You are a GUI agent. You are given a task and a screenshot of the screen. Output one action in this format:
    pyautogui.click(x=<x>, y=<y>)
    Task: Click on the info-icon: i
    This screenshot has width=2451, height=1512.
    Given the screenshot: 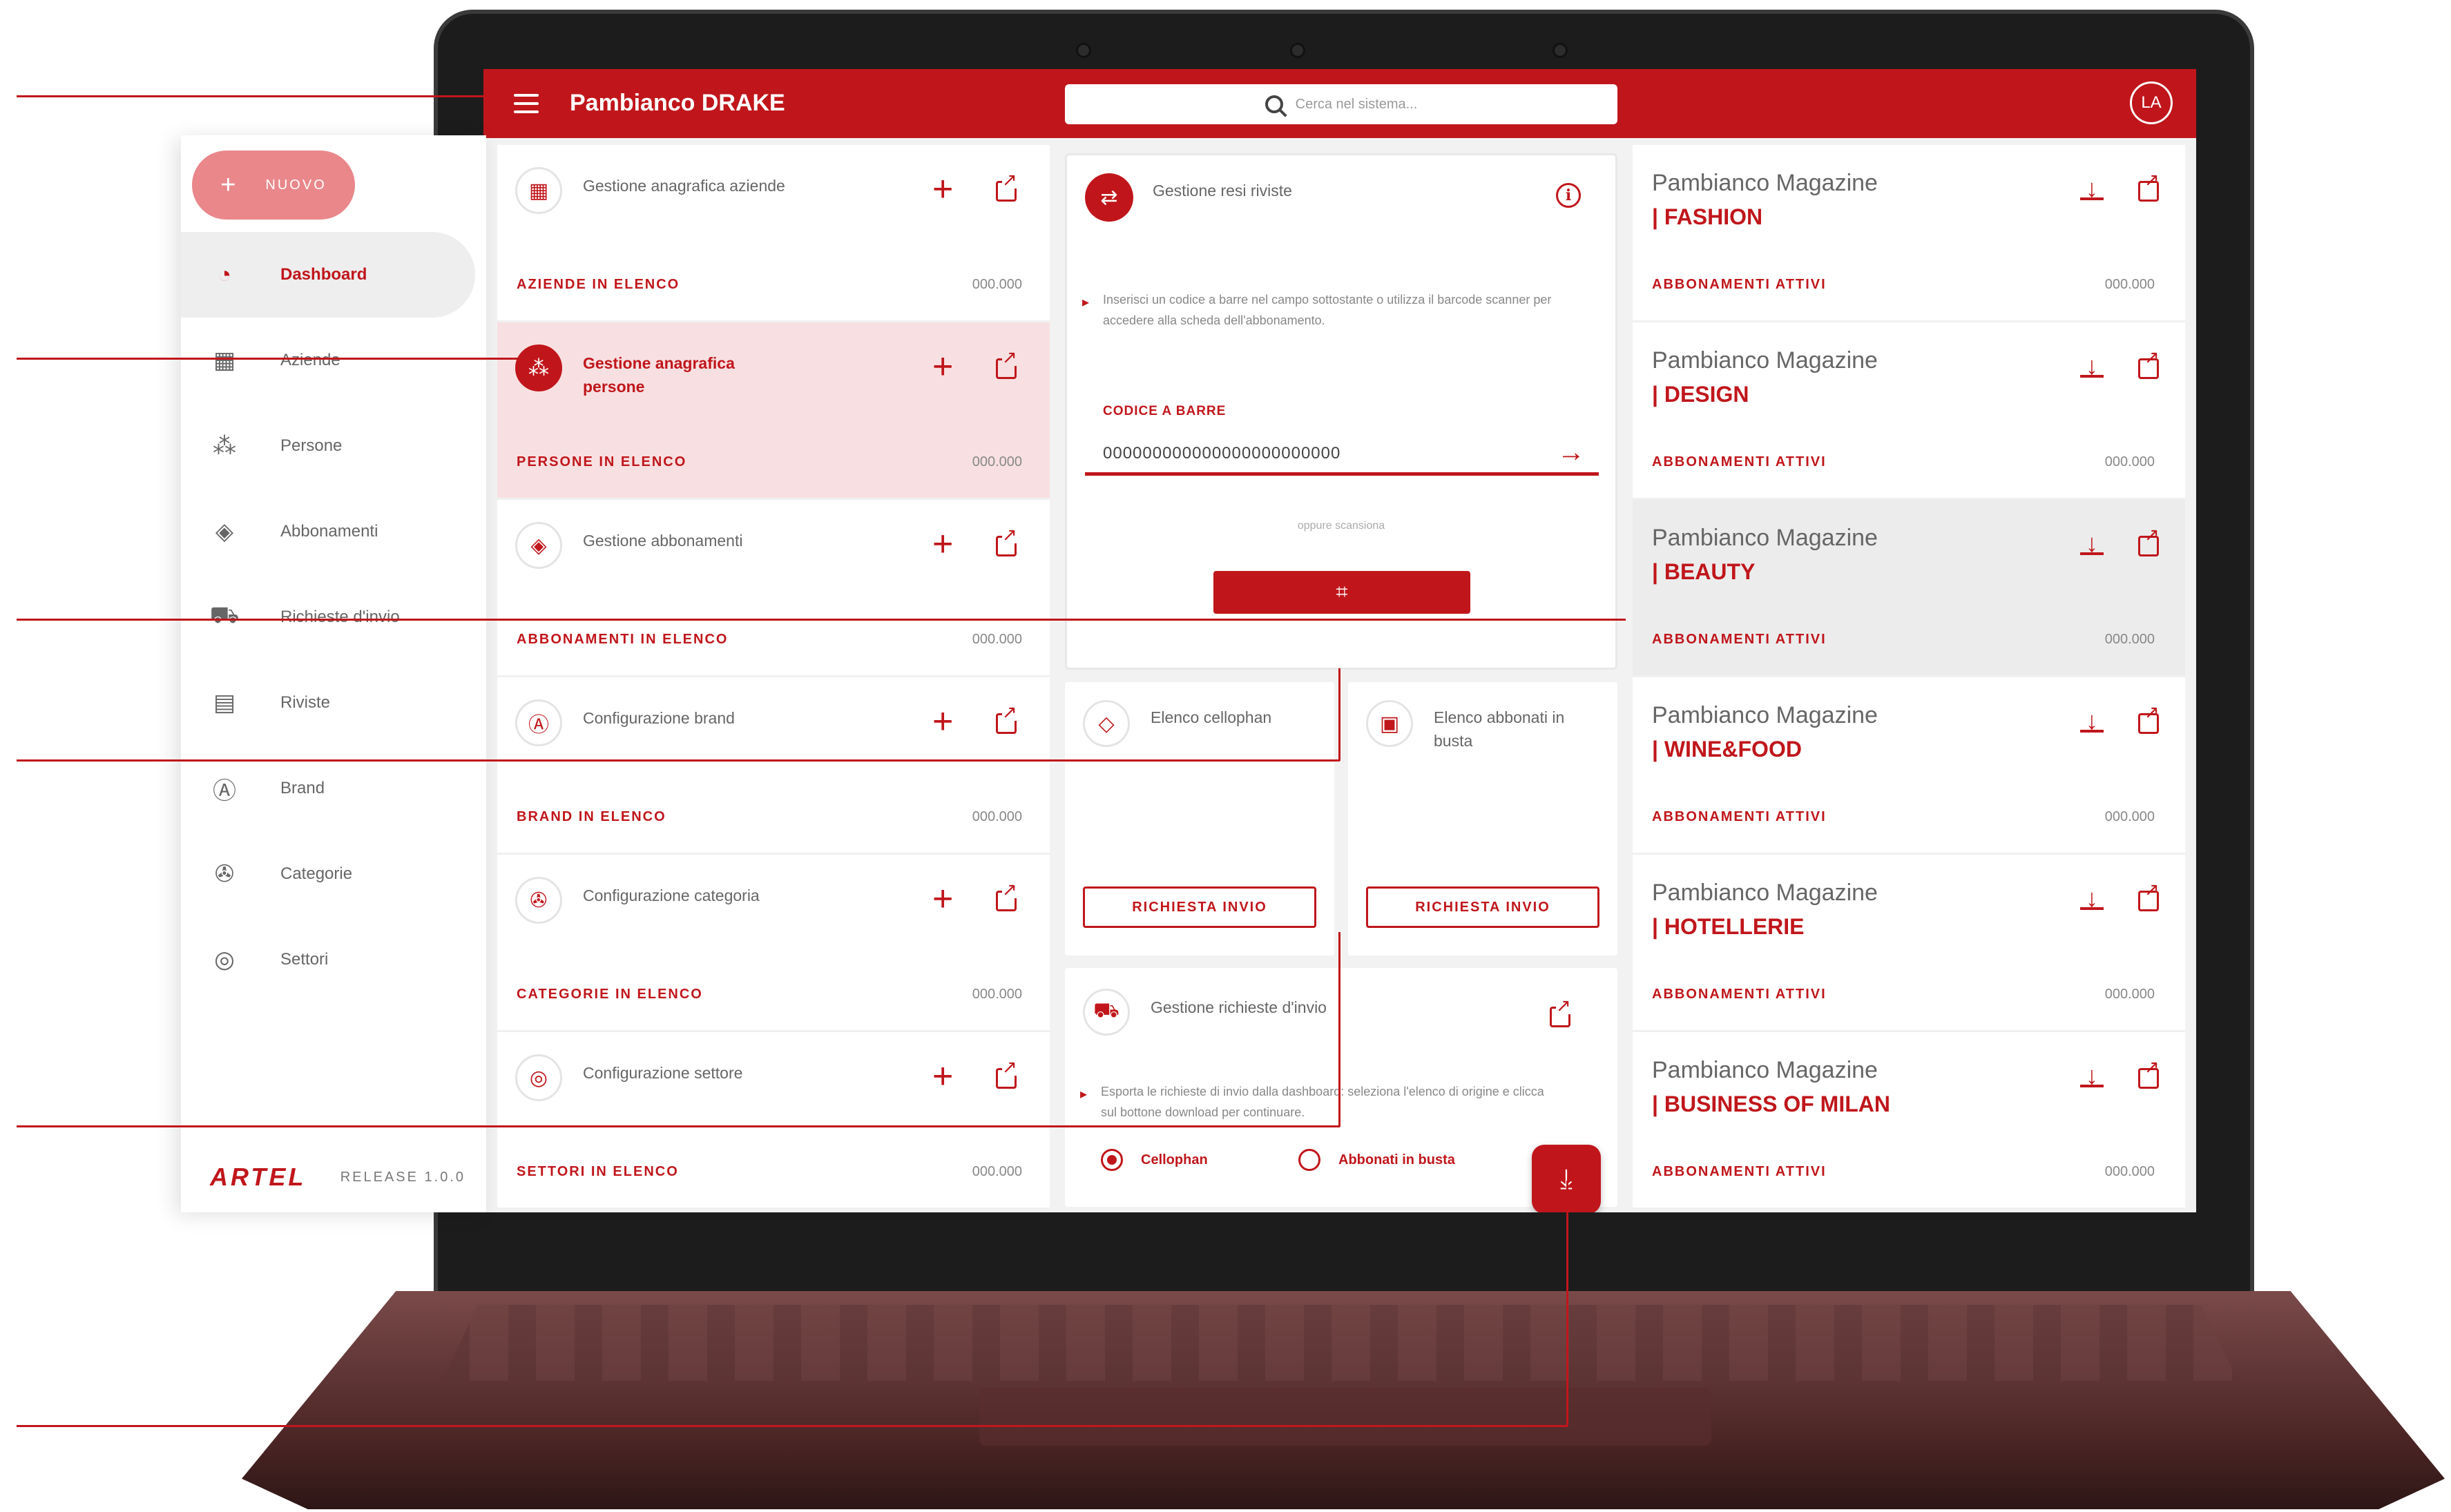 What is the action you would take?
    pyautogui.click(x=1568, y=195)
    